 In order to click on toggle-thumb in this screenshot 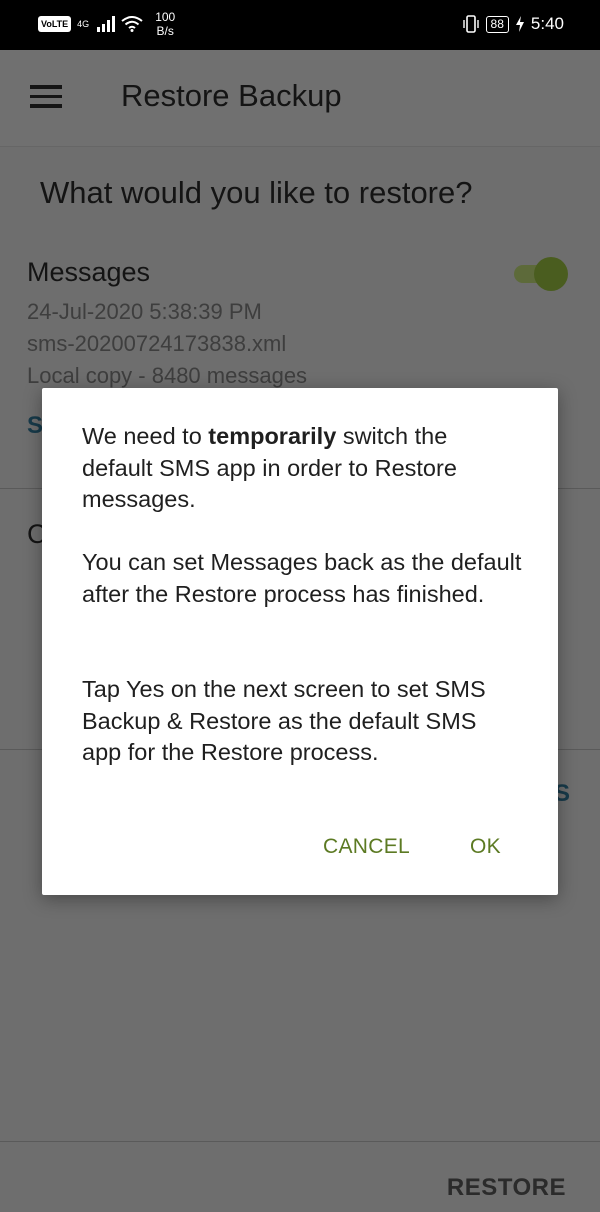, I will do `click(551, 274)`.